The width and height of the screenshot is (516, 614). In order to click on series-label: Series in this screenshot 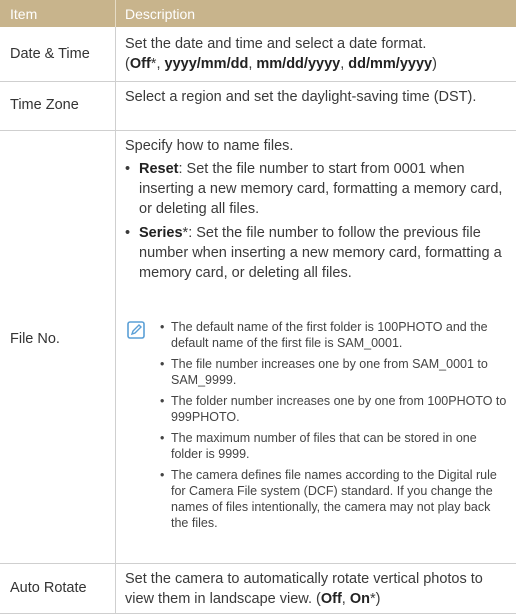, I will do `click(161, 233)`.